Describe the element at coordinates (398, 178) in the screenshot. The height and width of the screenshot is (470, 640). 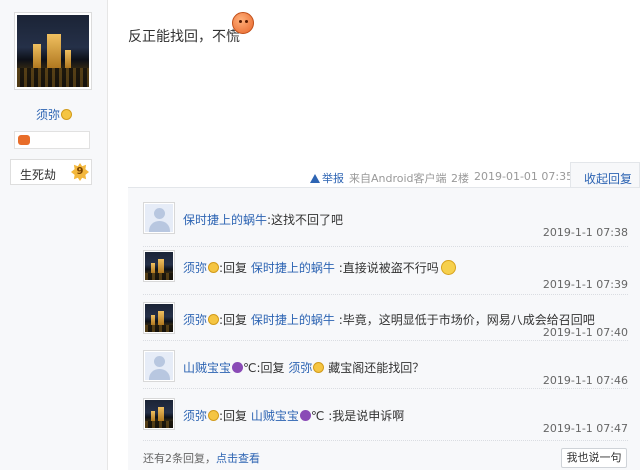
I see `post-source: 来自Android客户端` at that location.